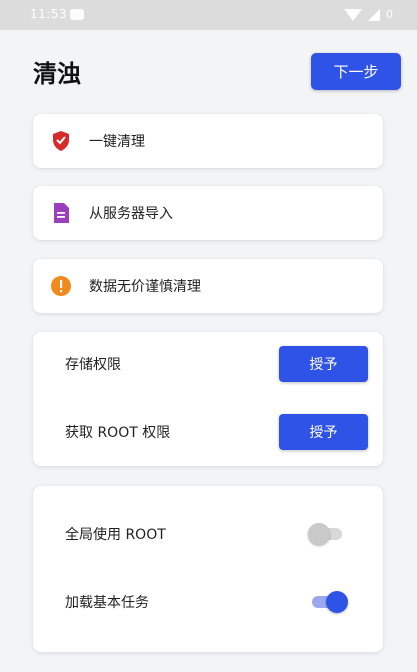 This screenshot has height=672, width=417. I want to click on status-bar: 11:53 0, so click(208, 15).